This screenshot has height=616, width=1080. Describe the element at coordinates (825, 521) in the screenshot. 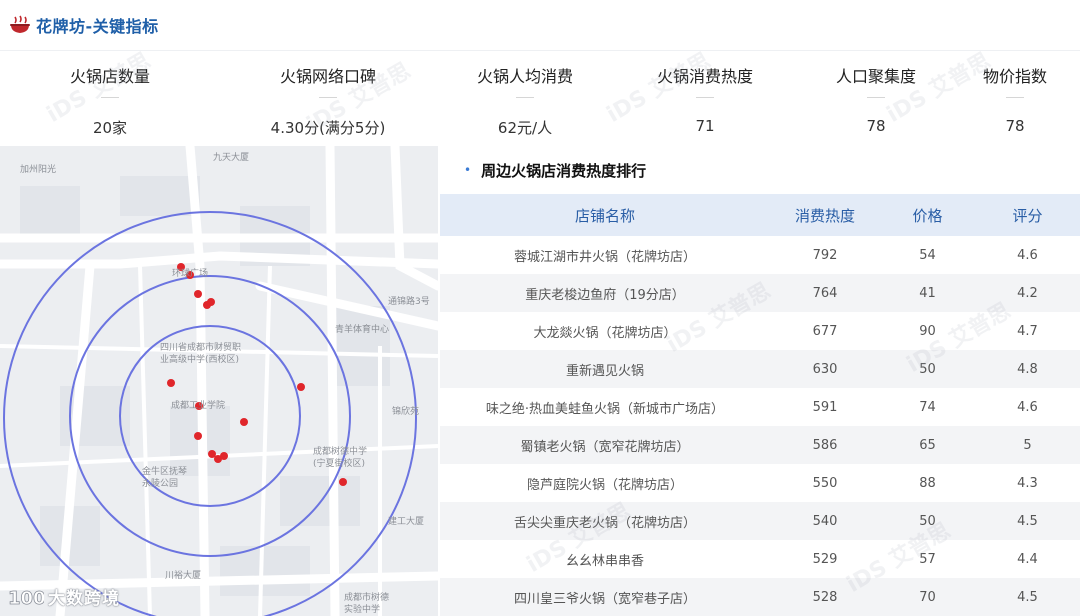

I see `shop-heat: 540` at that location.